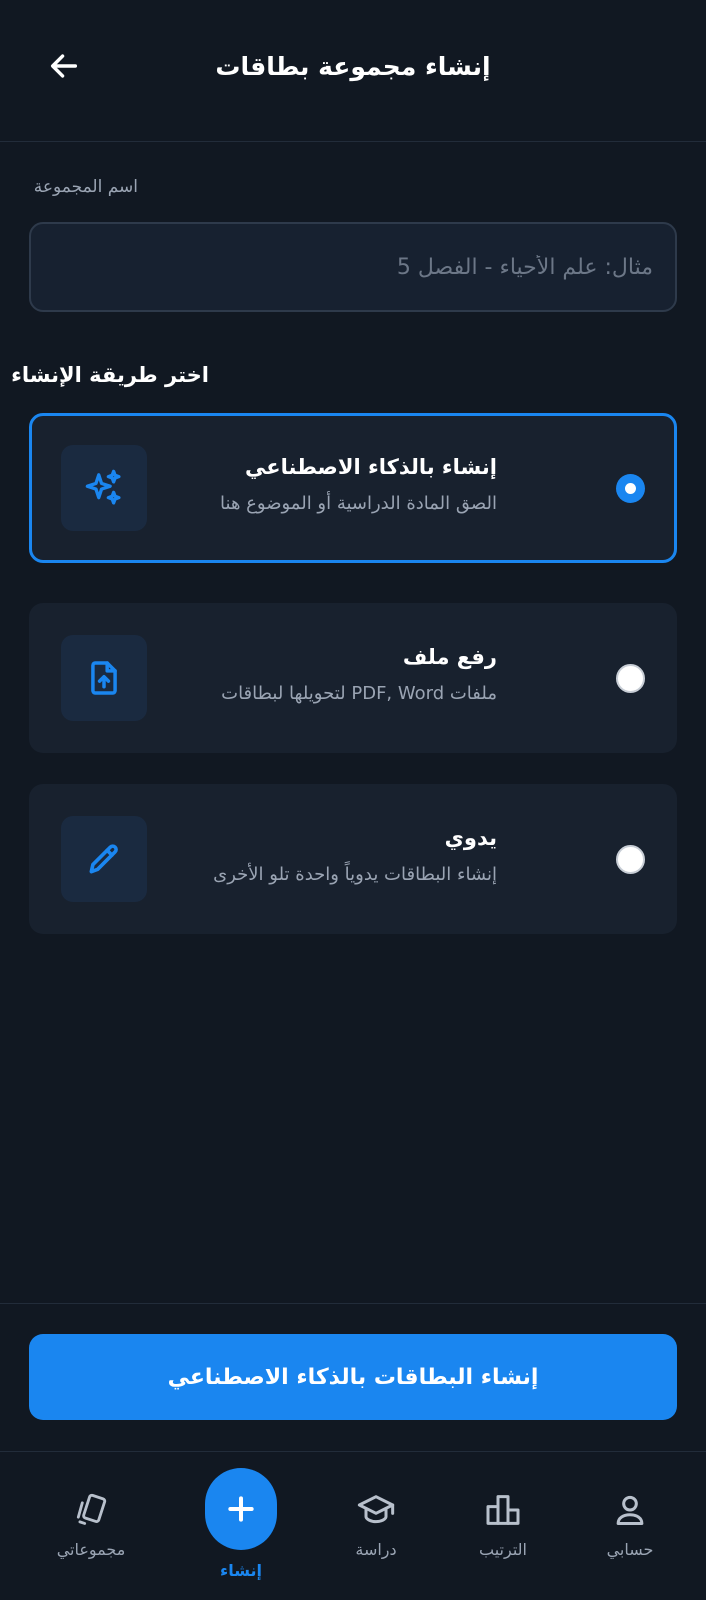  Describe the element at coordinates (630, 1526) in the screenshot. I see `nav-item-account: حسابي` at that location.